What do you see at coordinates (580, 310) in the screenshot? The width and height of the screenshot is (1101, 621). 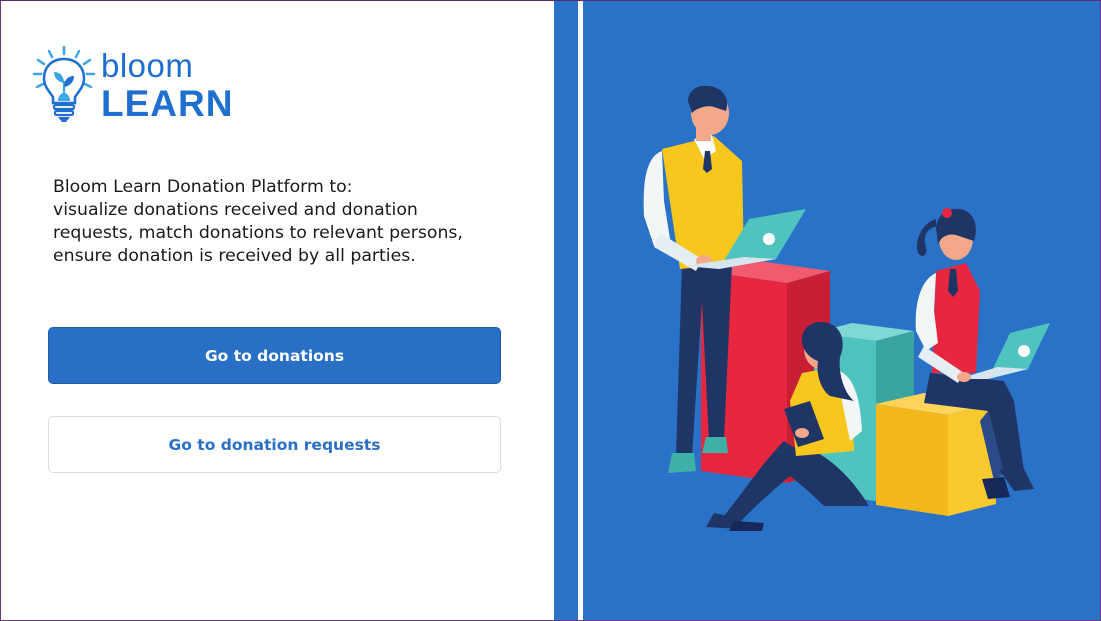 I see `panel-divider-stripe` at bounding box center [580, 310].